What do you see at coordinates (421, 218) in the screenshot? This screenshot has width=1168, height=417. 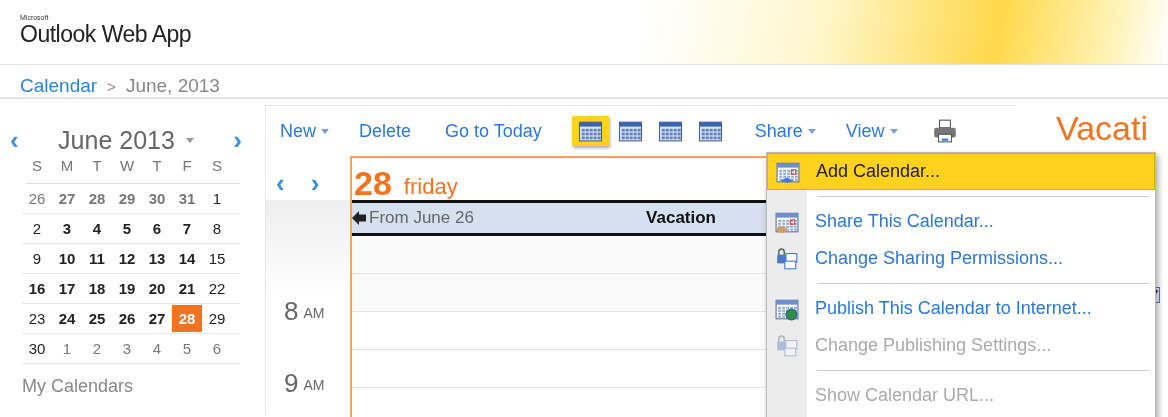 I see `event-start-text: From June 26` at bounding box center [421, 218].